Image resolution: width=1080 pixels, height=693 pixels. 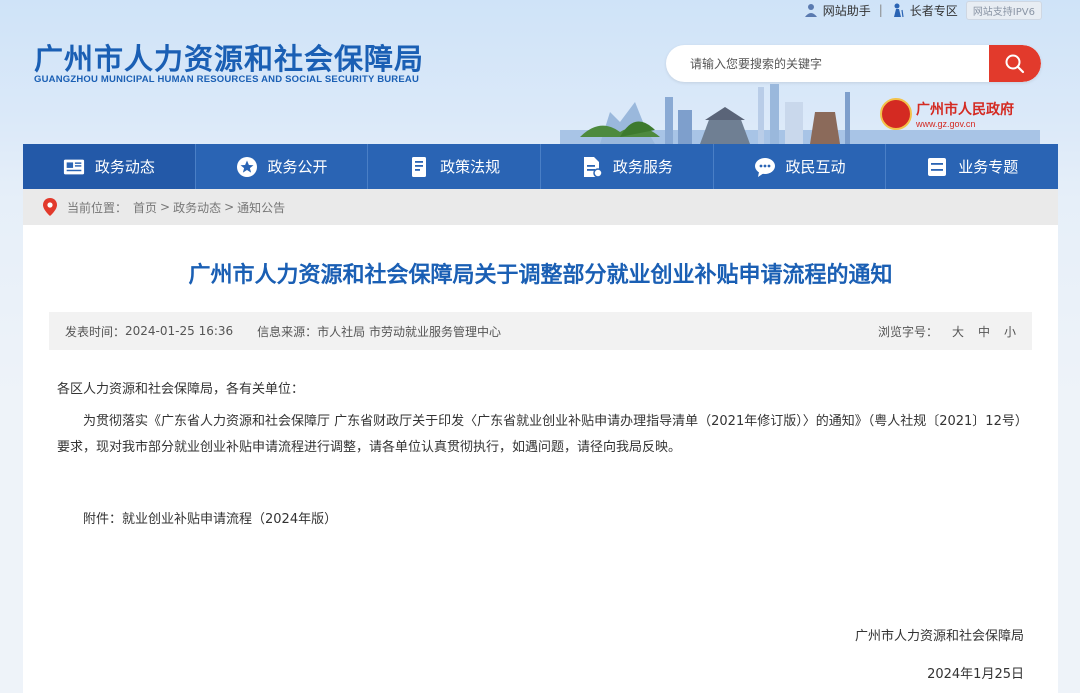 What do you see at coordinates (984, 331) in the screenshot?
I see `font-size-medium-button: 中` at bounding box center [984, 331].